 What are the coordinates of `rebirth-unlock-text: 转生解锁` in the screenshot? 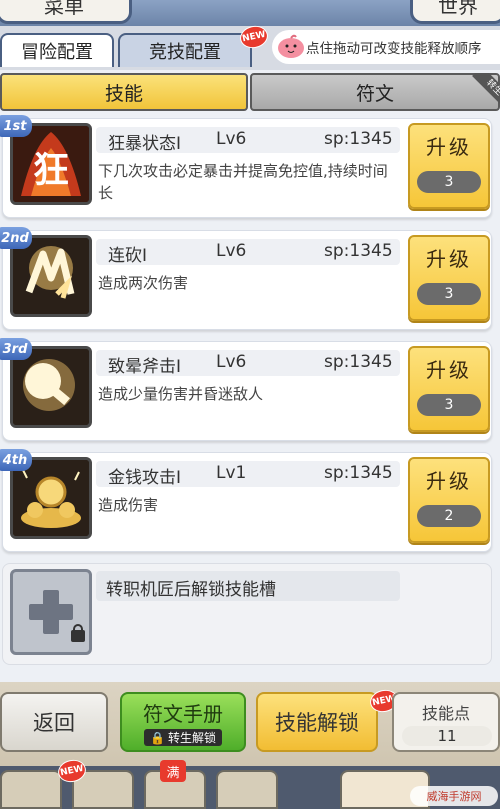 It's located at (191, 738).